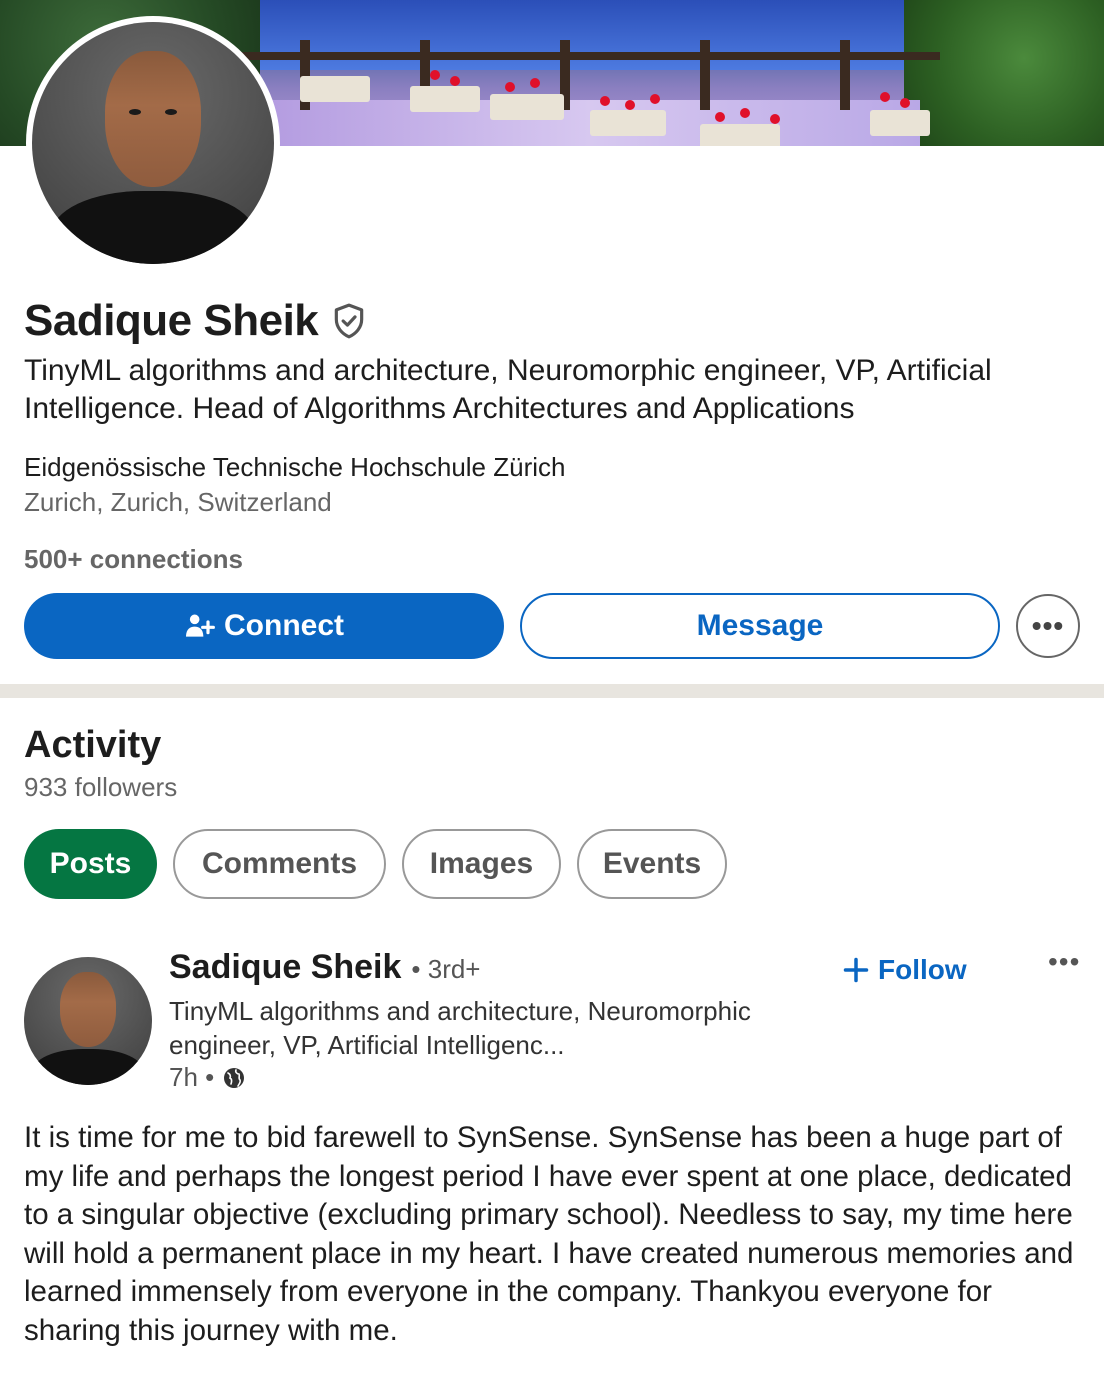 This screenshot has height=1380, width=1104. What do you see at coordinates (88, 1021) in the screenshot?
I see `post-author-avatar` at bounding box center [88, 1021].